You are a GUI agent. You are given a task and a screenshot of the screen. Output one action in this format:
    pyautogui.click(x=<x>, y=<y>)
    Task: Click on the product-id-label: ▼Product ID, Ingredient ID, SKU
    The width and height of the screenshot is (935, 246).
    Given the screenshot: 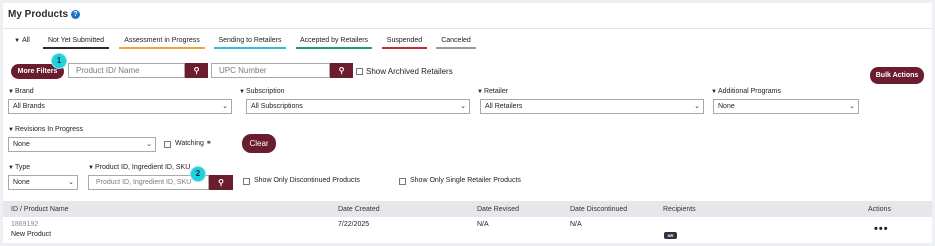 What is the action you would take?
    pyautogui.click(x=139, y=167)
    